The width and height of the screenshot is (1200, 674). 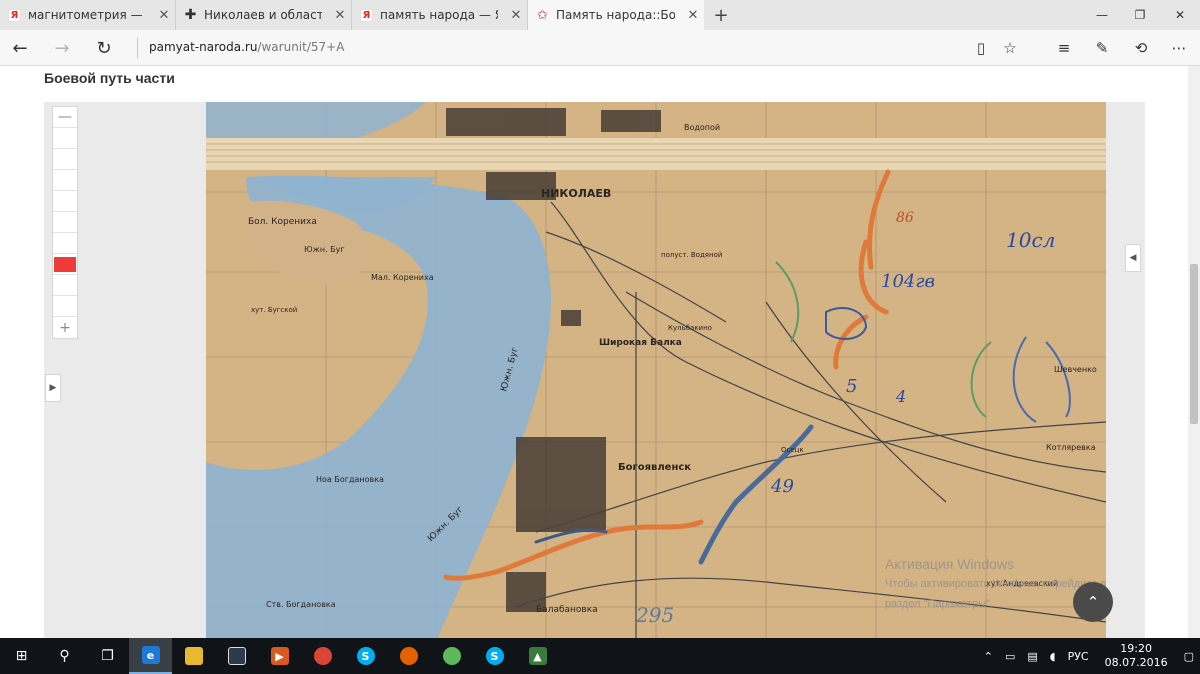 What do you see at coordinates (792, 450) in the screenshot?
I see `label-osetsk: Осецк` at bounding box center [792, 450].